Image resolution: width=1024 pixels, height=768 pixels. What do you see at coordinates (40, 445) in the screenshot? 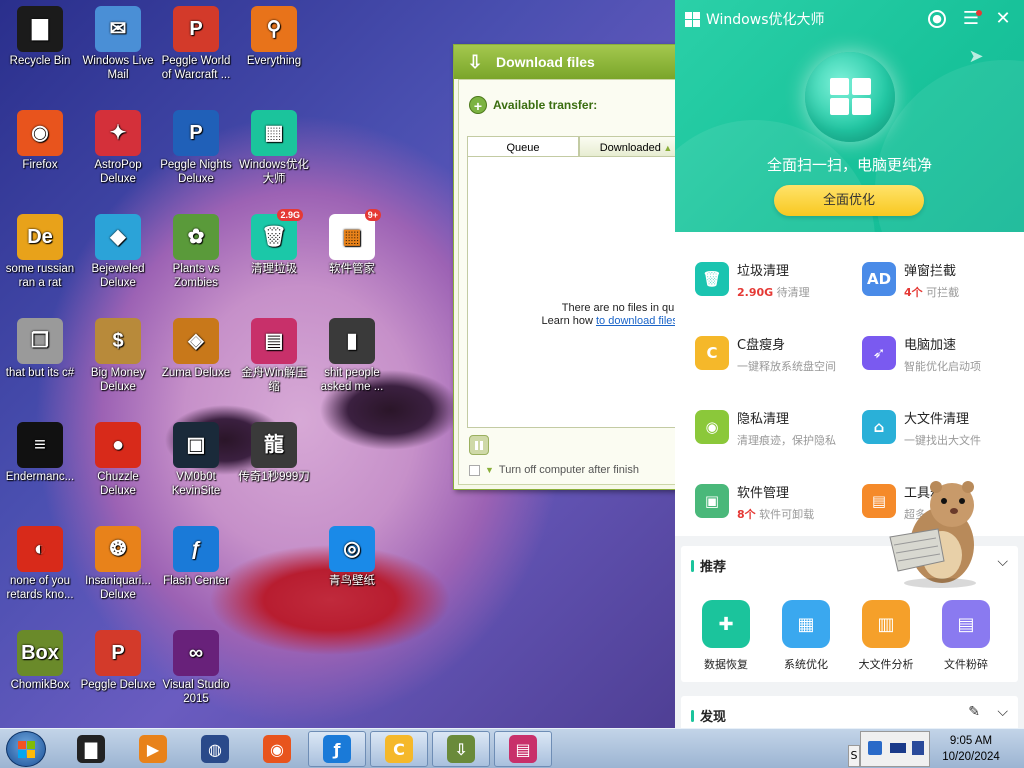
I see `terminal-icon: ≡` at bounding box center [40, 445].